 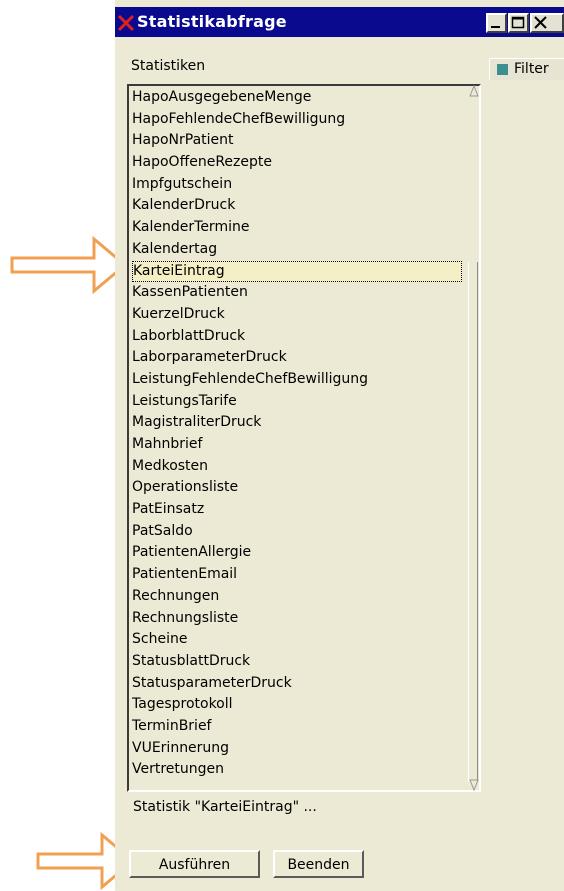 What do you see at coordinates (473, 522) in the screenshot?
I see `scrollbar-thumb` at bounding box center [473, 522].